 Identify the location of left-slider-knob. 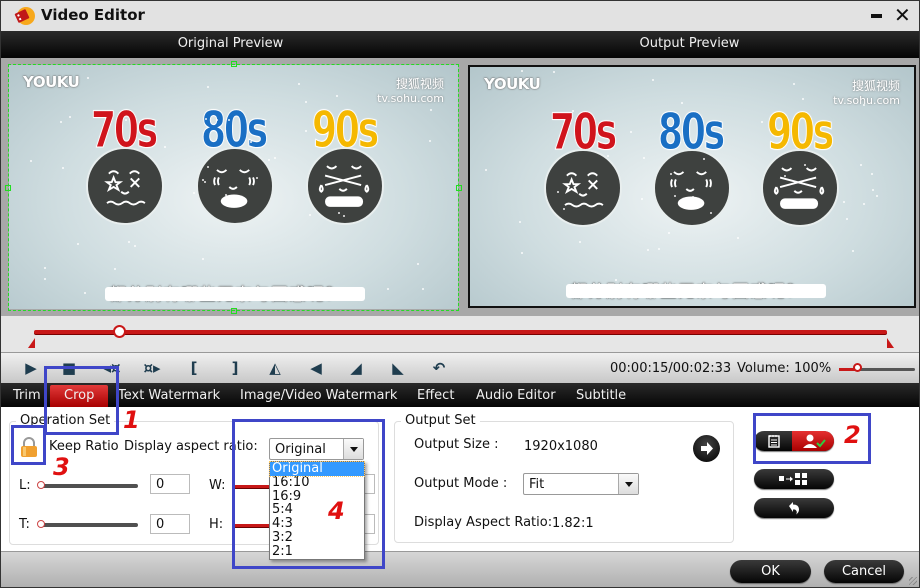
(41, 485).